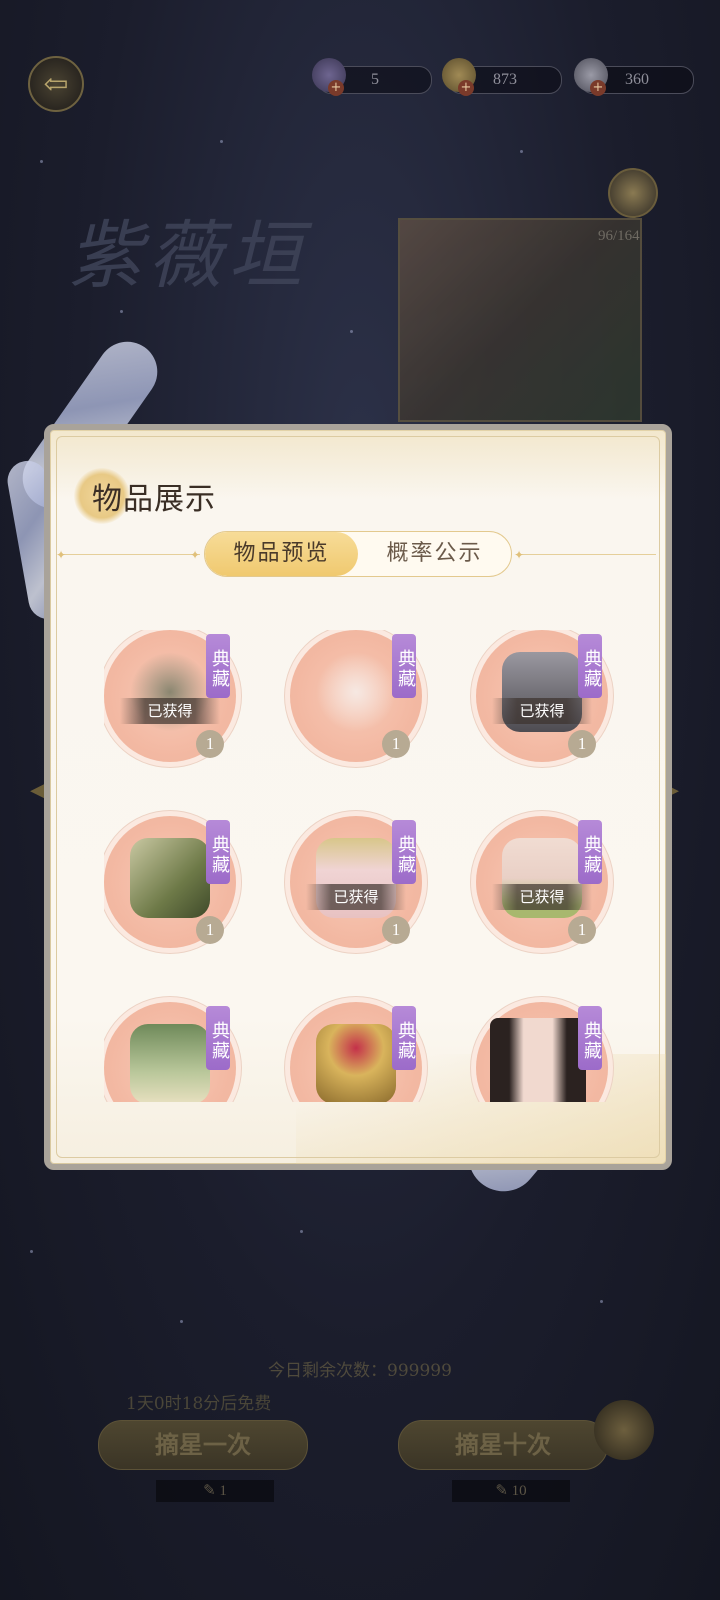  Describe the element at coordinates (188, 256) in the screenshot. I see `constellation-title: 紫薇垣` at that location.